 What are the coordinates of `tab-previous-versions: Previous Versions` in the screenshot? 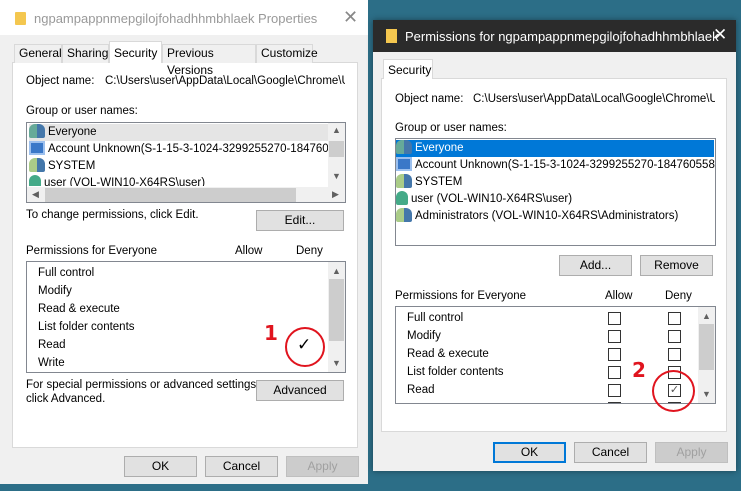 It's located at (209, 60).